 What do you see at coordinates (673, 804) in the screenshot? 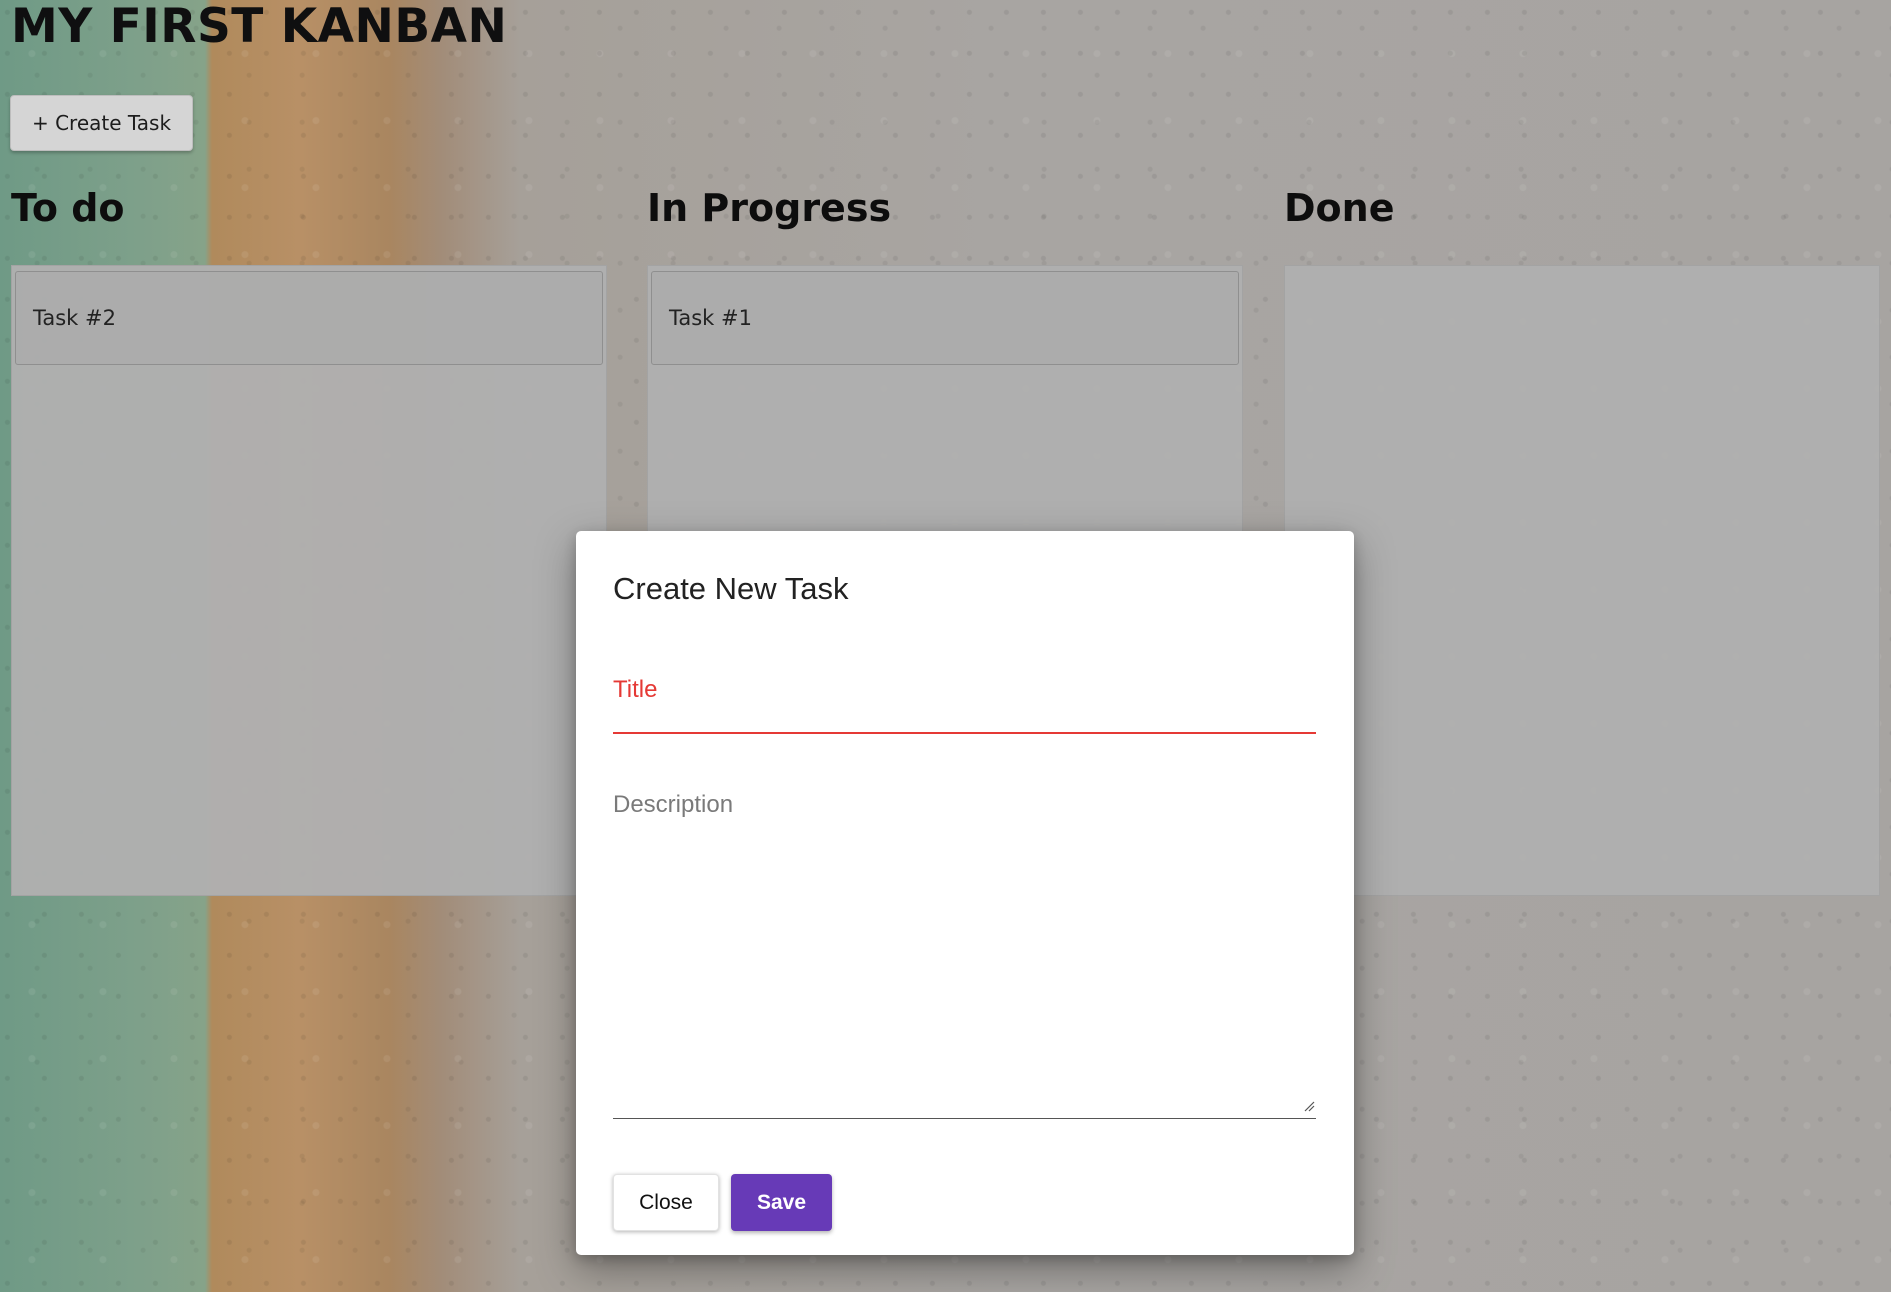
I see `description-field-label: Description` at bounding box center [673, 804].